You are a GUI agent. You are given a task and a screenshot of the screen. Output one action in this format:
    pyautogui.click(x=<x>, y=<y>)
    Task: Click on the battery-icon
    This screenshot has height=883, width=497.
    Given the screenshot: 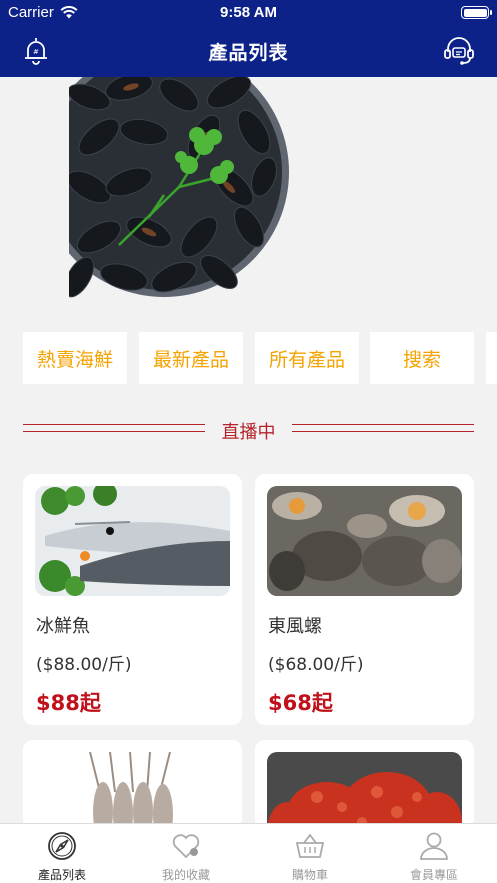 What is the action you would take?
    pyautogui.click(x=476, y=12)
    